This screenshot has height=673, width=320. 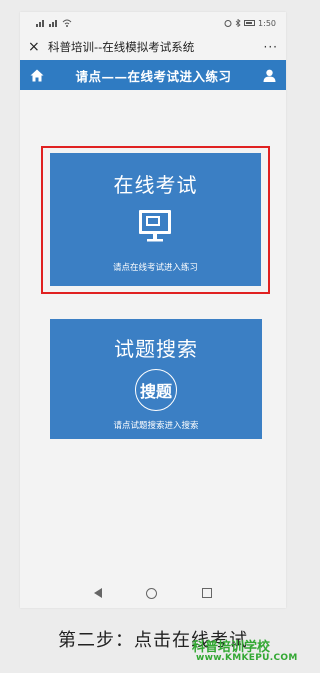 I want to click on search-badge-icon: 搜题, so click(x=156, y=390).